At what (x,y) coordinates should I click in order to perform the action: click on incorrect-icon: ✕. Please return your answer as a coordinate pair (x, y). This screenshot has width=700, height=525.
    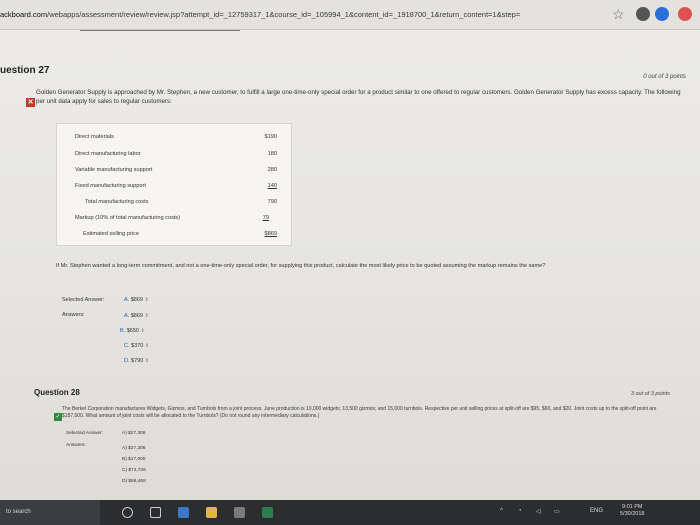
    Looking at the image, I should click on (30, 102).